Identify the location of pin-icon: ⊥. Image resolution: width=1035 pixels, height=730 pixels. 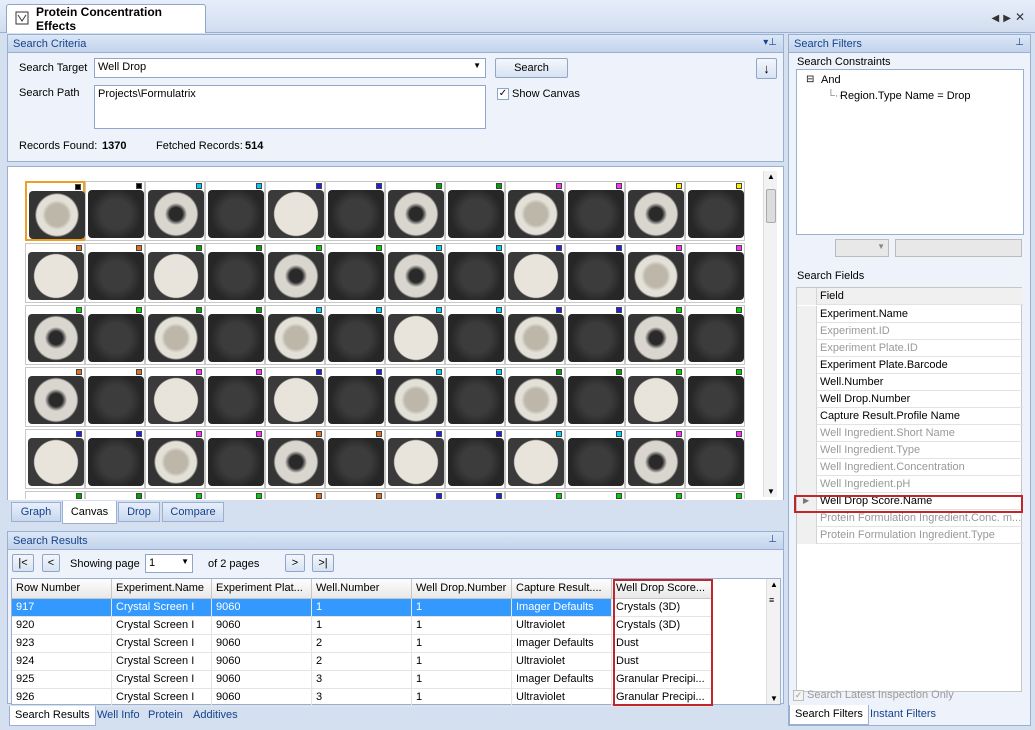
(1019, 42).